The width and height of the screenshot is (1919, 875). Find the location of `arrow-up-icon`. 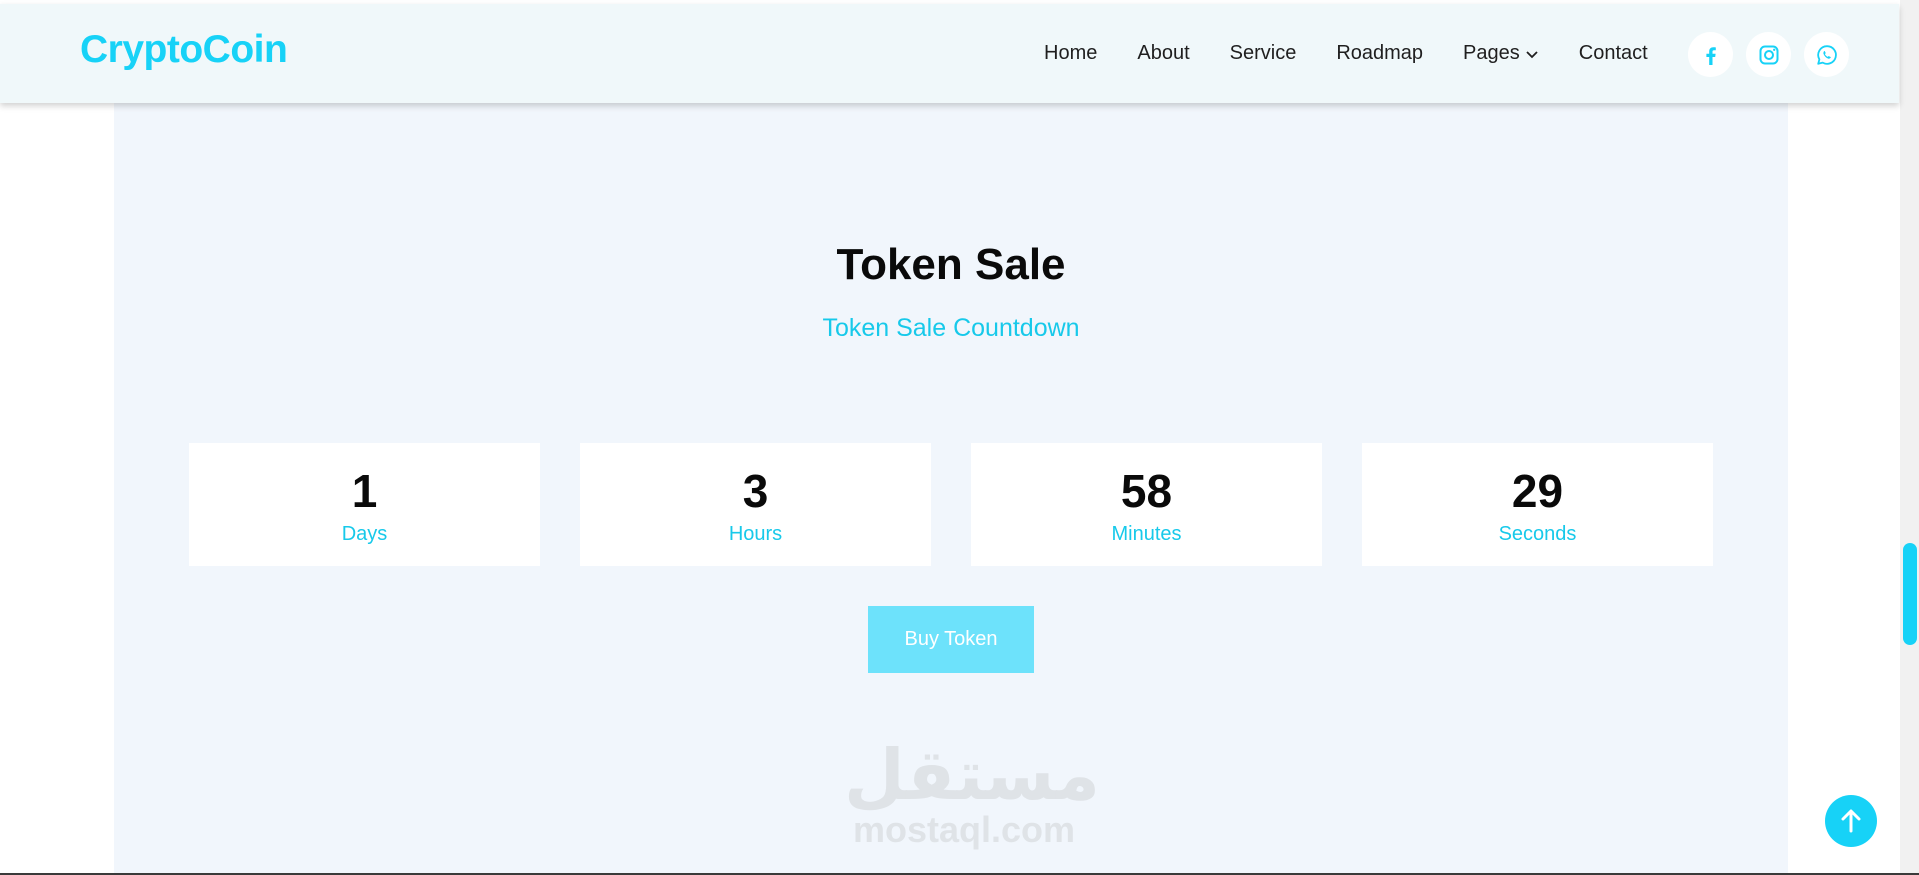

arrow-up-icon is located at coordinates (1851, 821).